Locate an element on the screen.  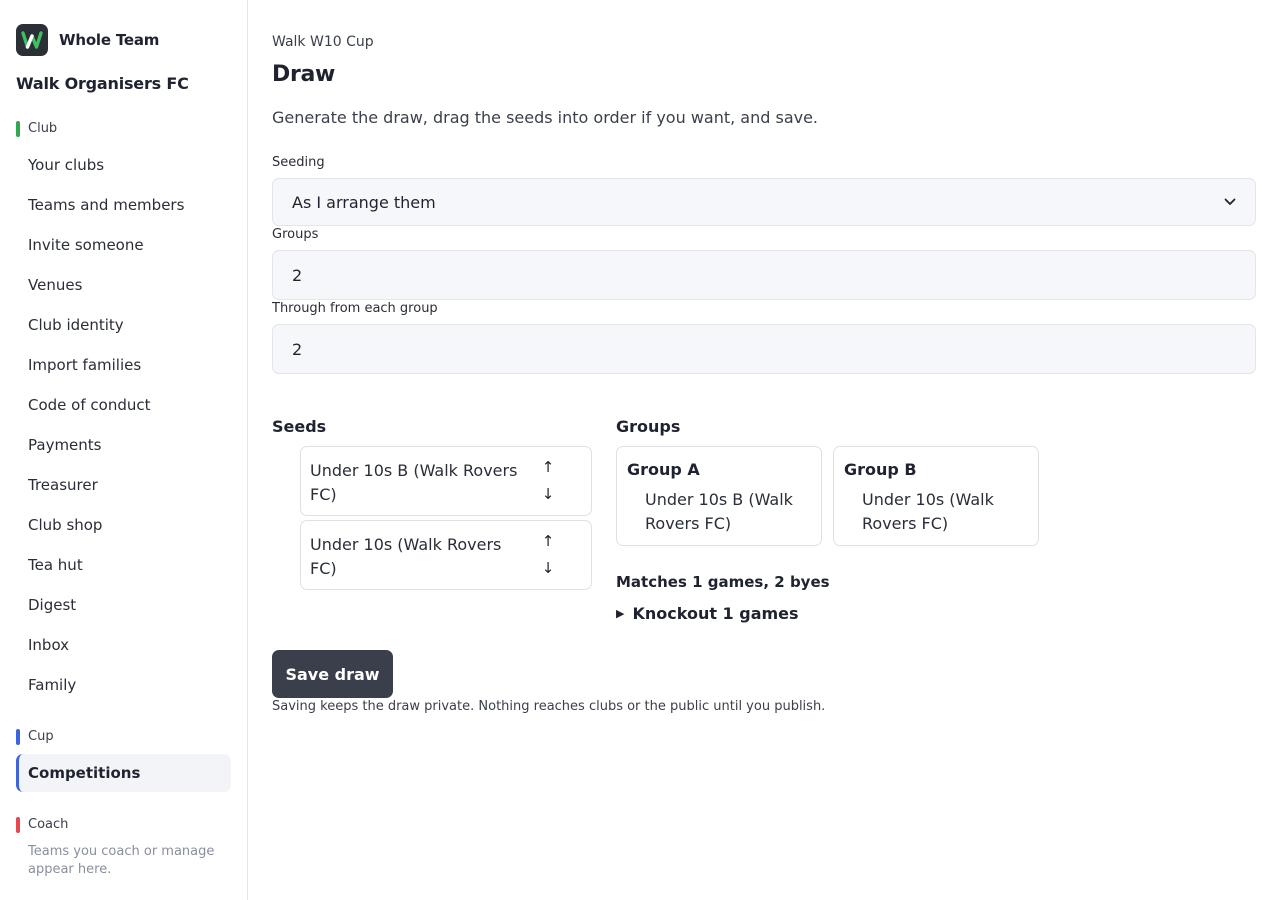
sidebar-item-payments: Payments is located at coordinates (64, 445).